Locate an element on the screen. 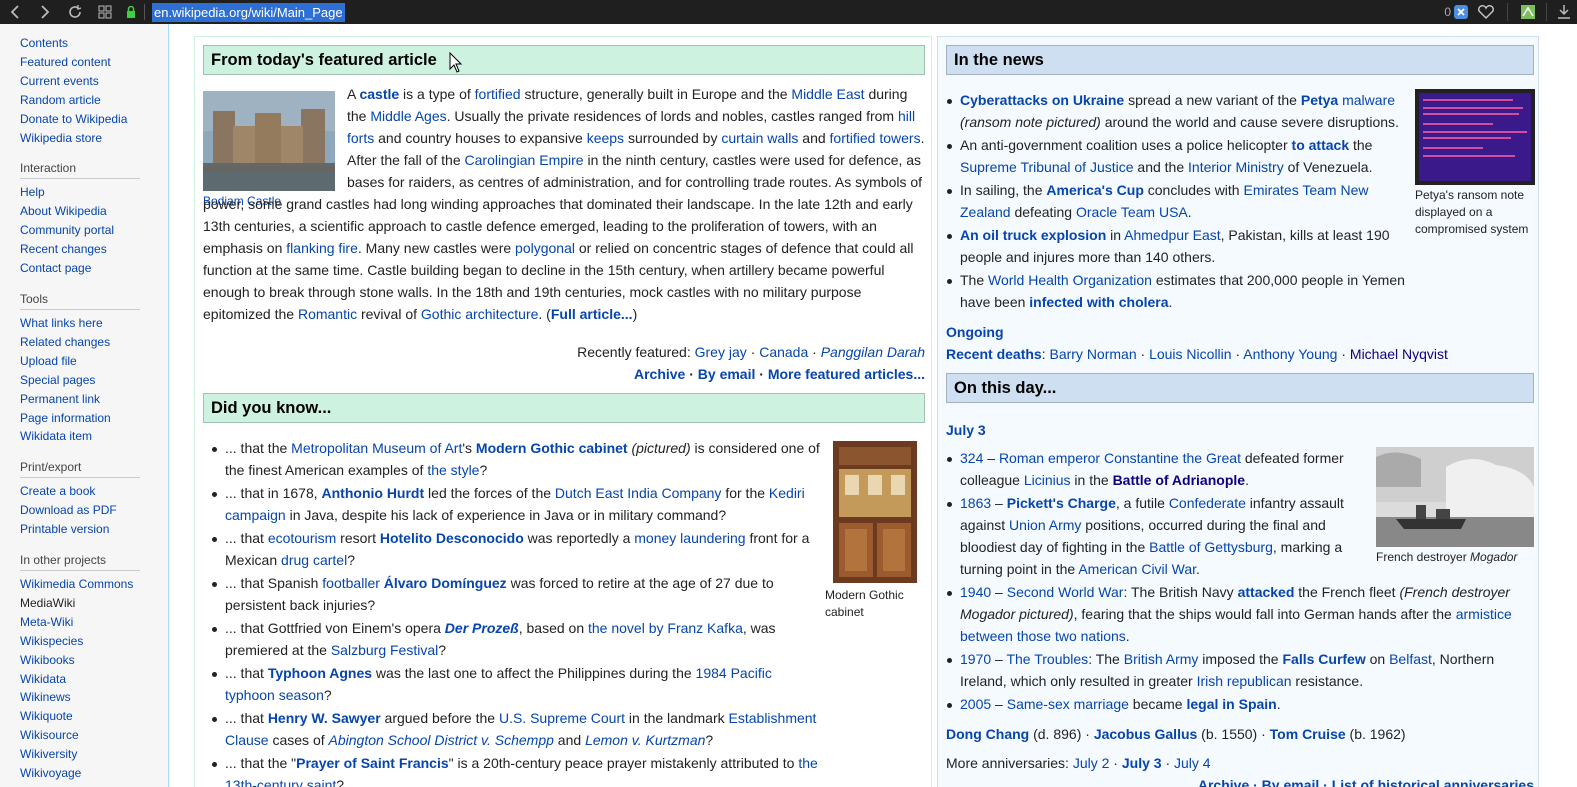 This screenshot has width=1577, height=787. sidebar-item-donate: Donate to Wikipedia is located at coordinates (80, 119).